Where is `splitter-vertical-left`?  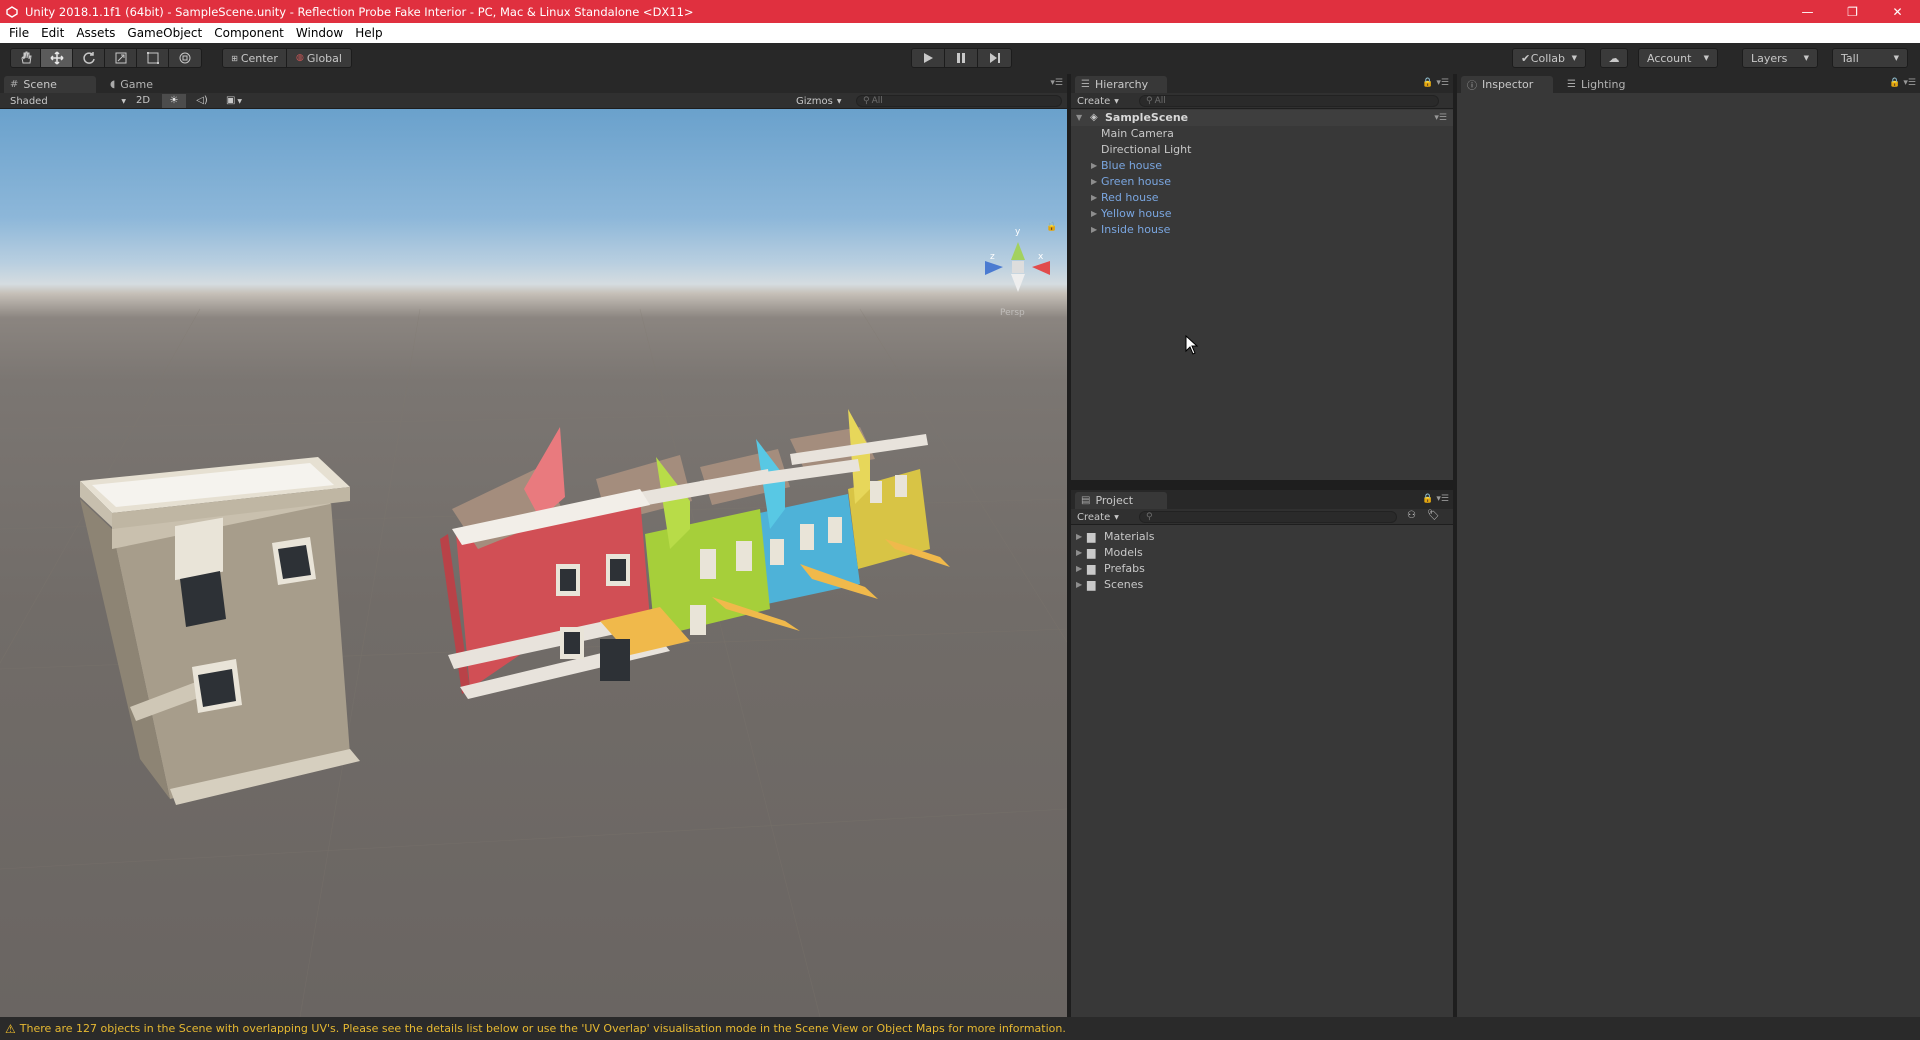 splitter-vertical-left is located at coordinates (1069, 545).